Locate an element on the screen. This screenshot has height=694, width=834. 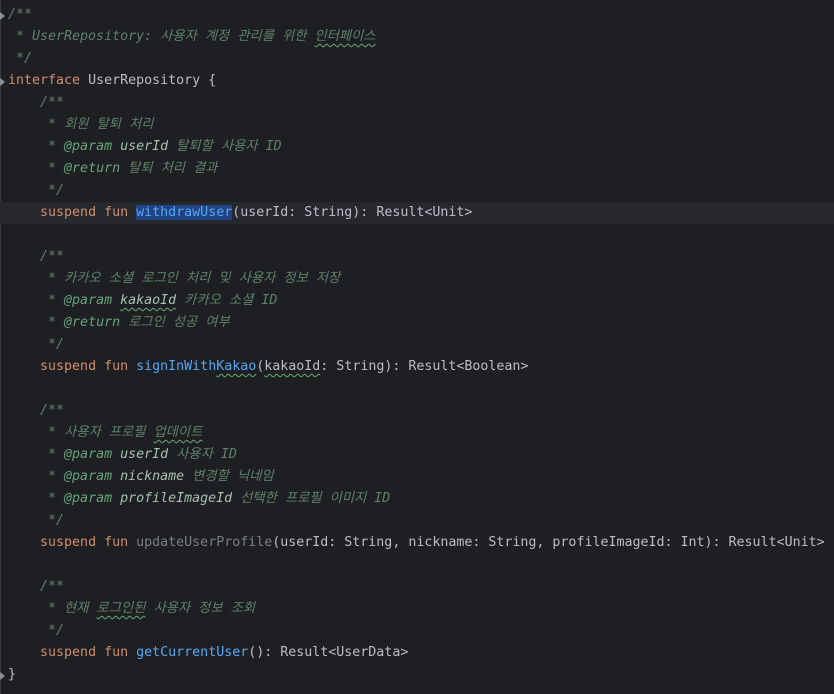
code-text: interface UserRepository { is located at coordinates (112, 81).